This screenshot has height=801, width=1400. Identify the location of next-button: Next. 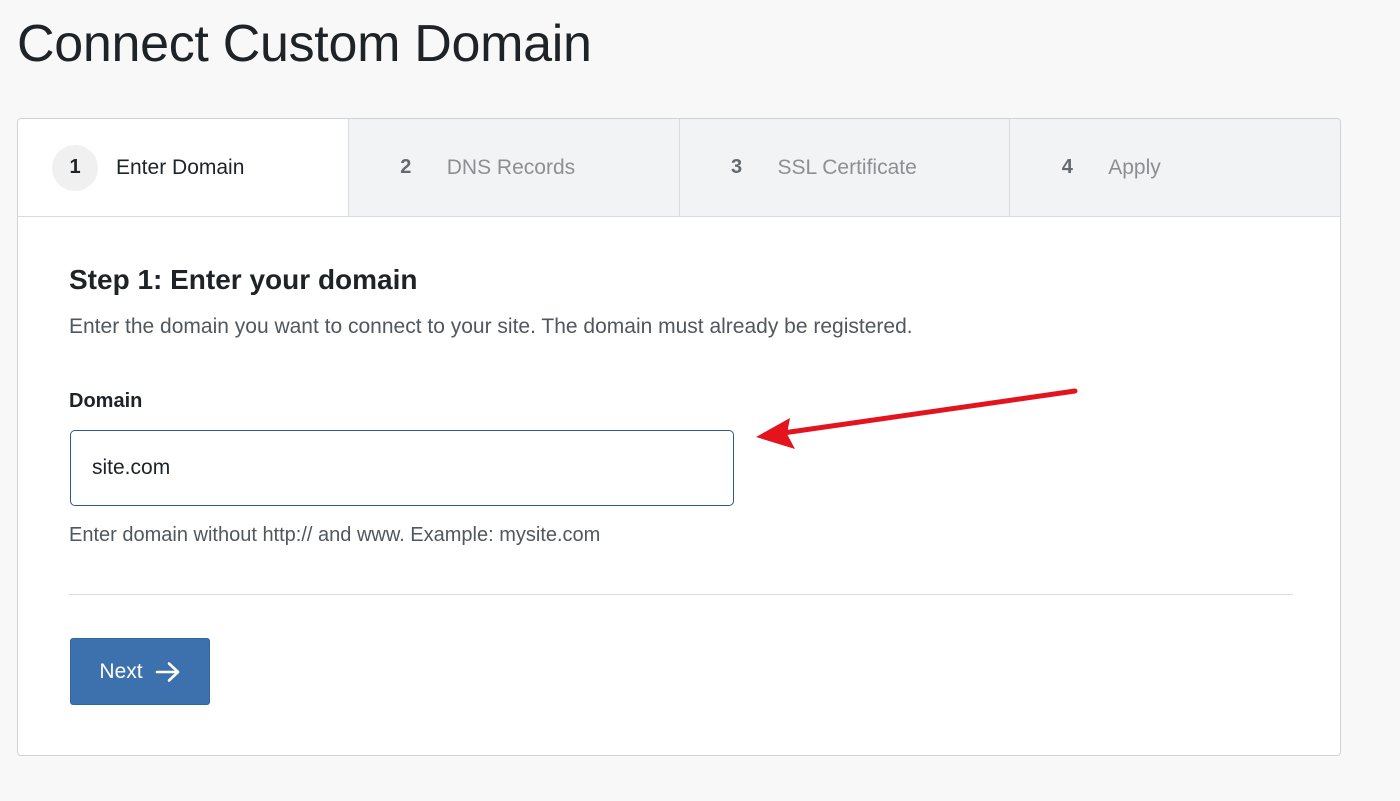
(140, 671).